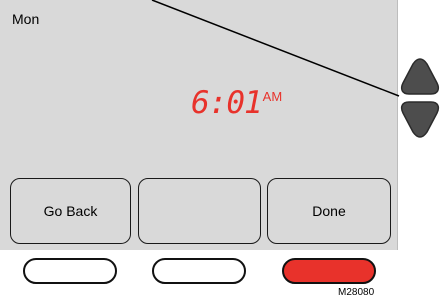  What do you see at coordinates (70, 211) in the screenshot?
I see `go-back-button: Go Back` at bounding box center [70, 211].